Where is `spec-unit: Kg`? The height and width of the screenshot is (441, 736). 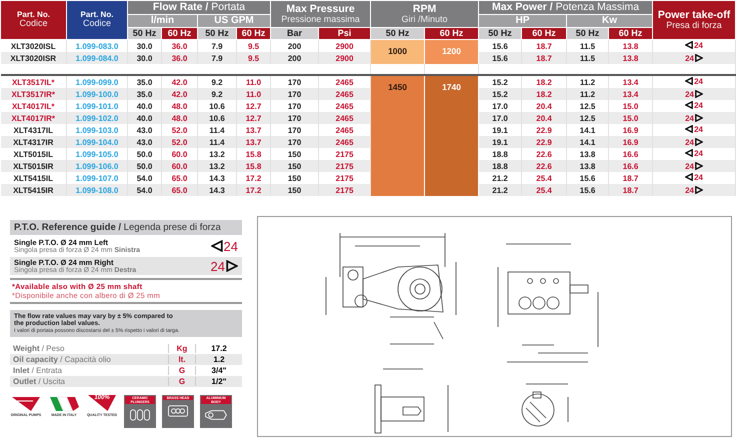 spec-unit: Kg is located at coordinates (182, 348).